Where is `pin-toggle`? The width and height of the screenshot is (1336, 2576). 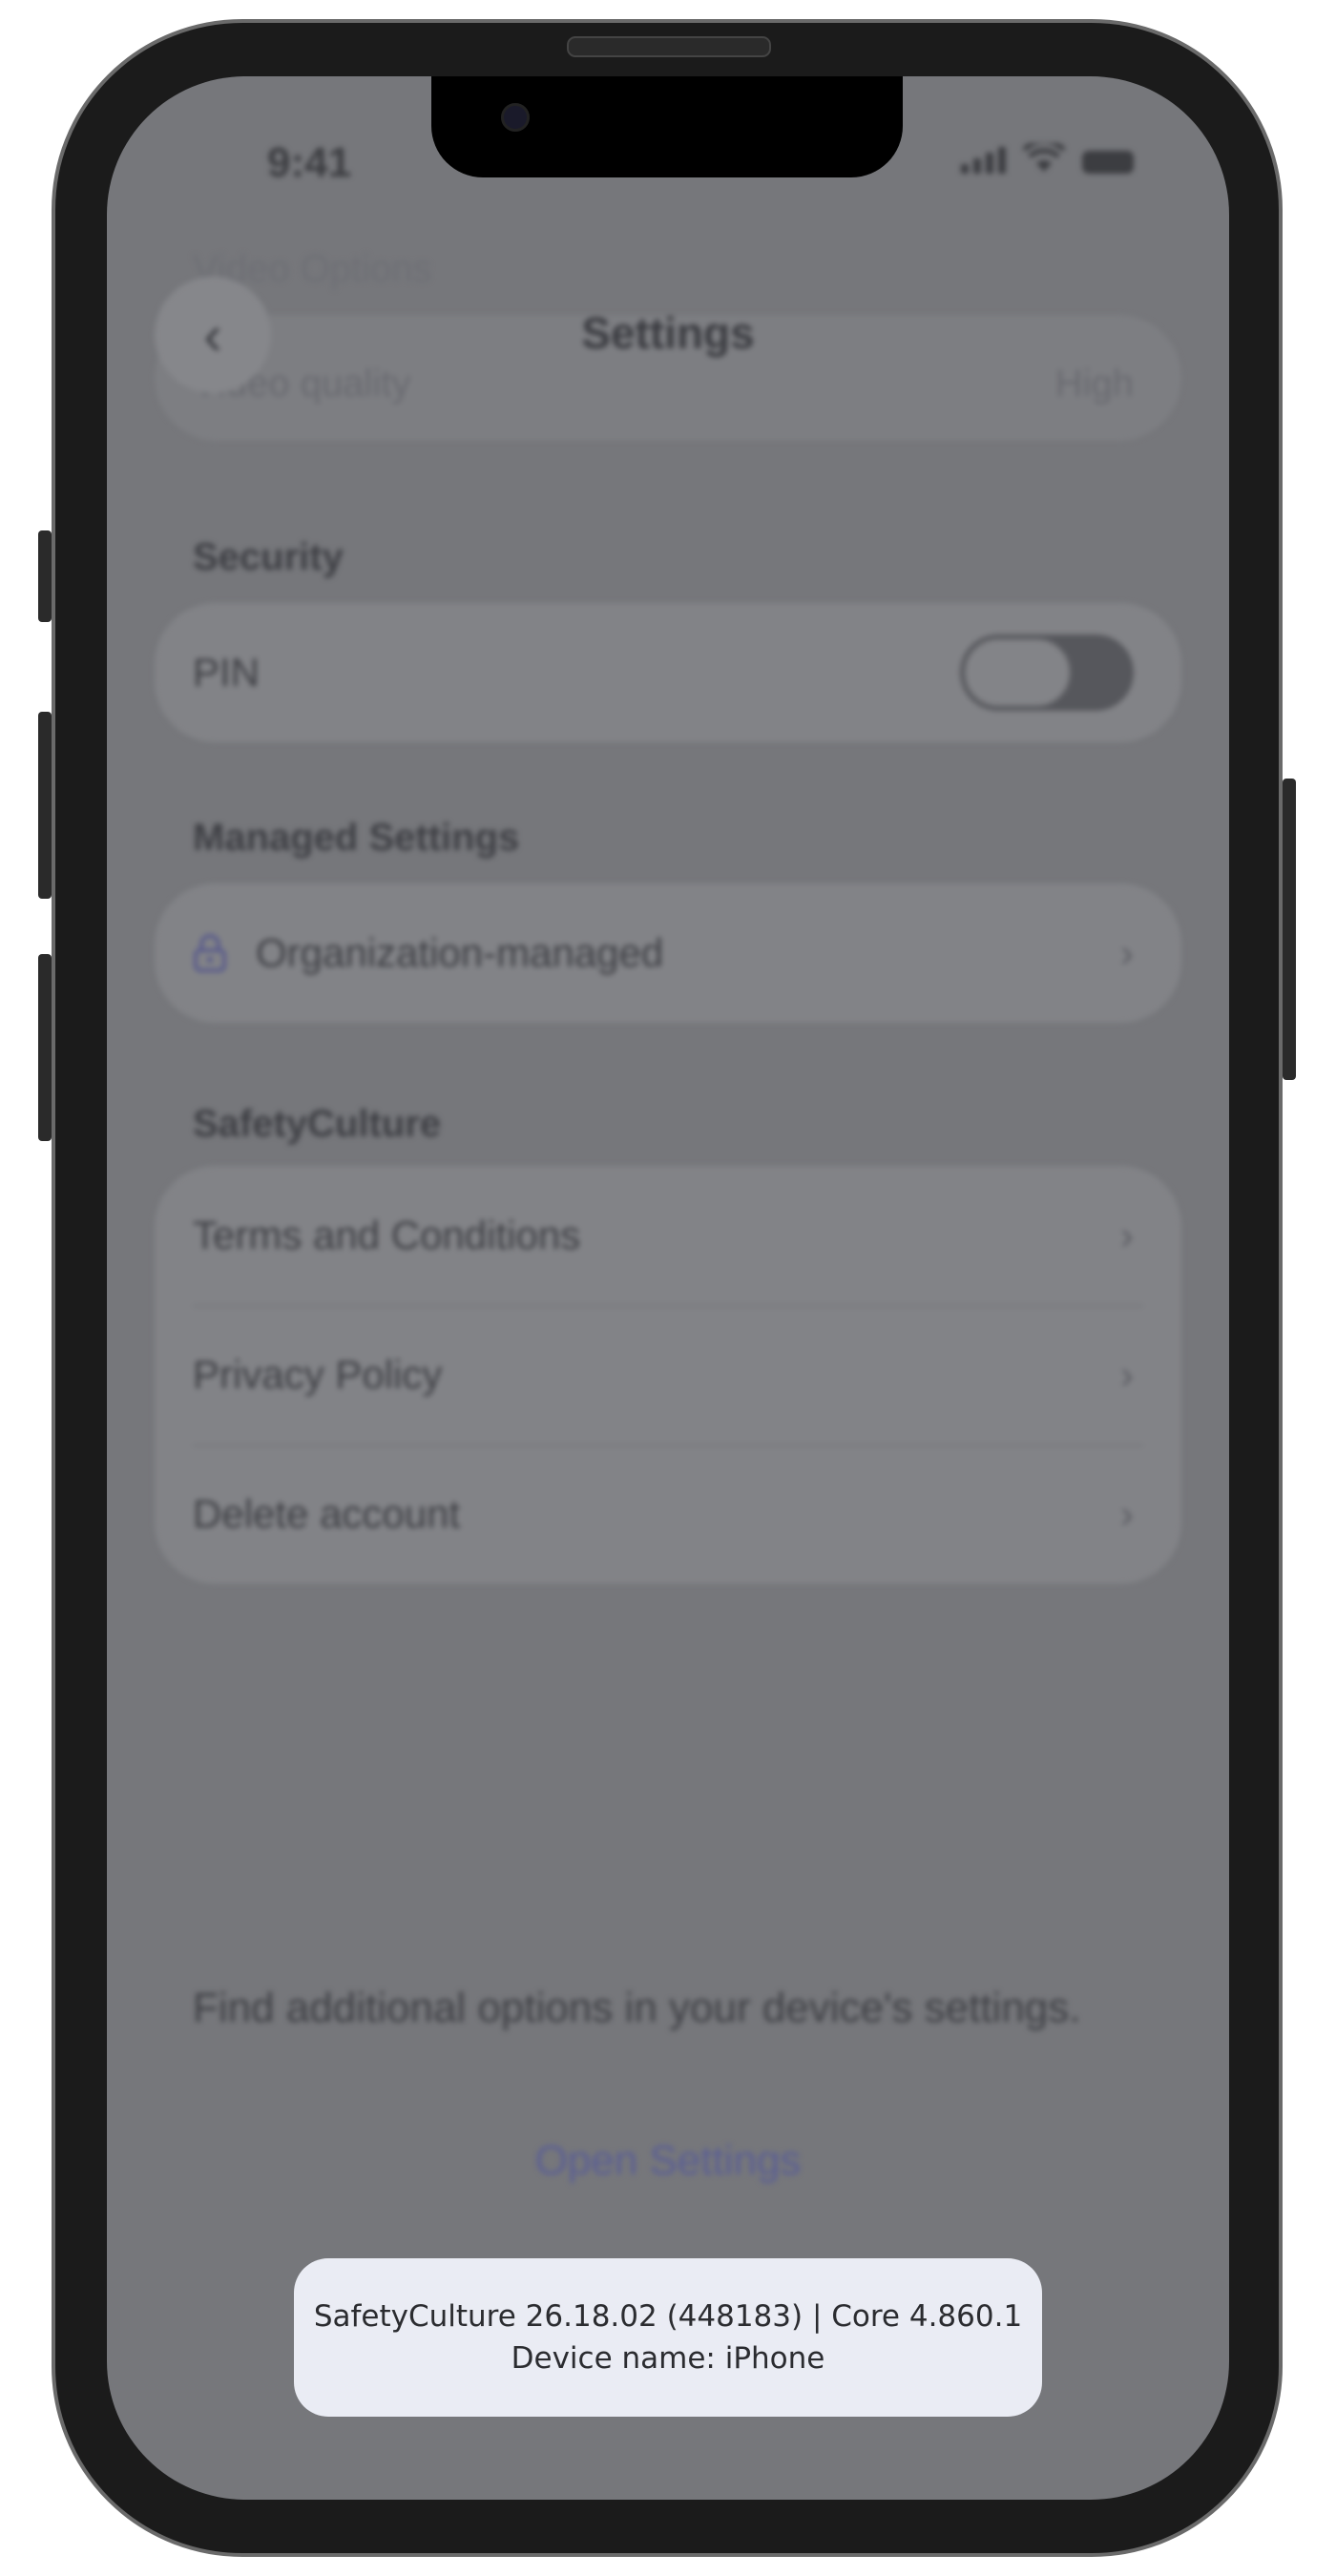
pin-toggle is located at coordinates (1047, 672).